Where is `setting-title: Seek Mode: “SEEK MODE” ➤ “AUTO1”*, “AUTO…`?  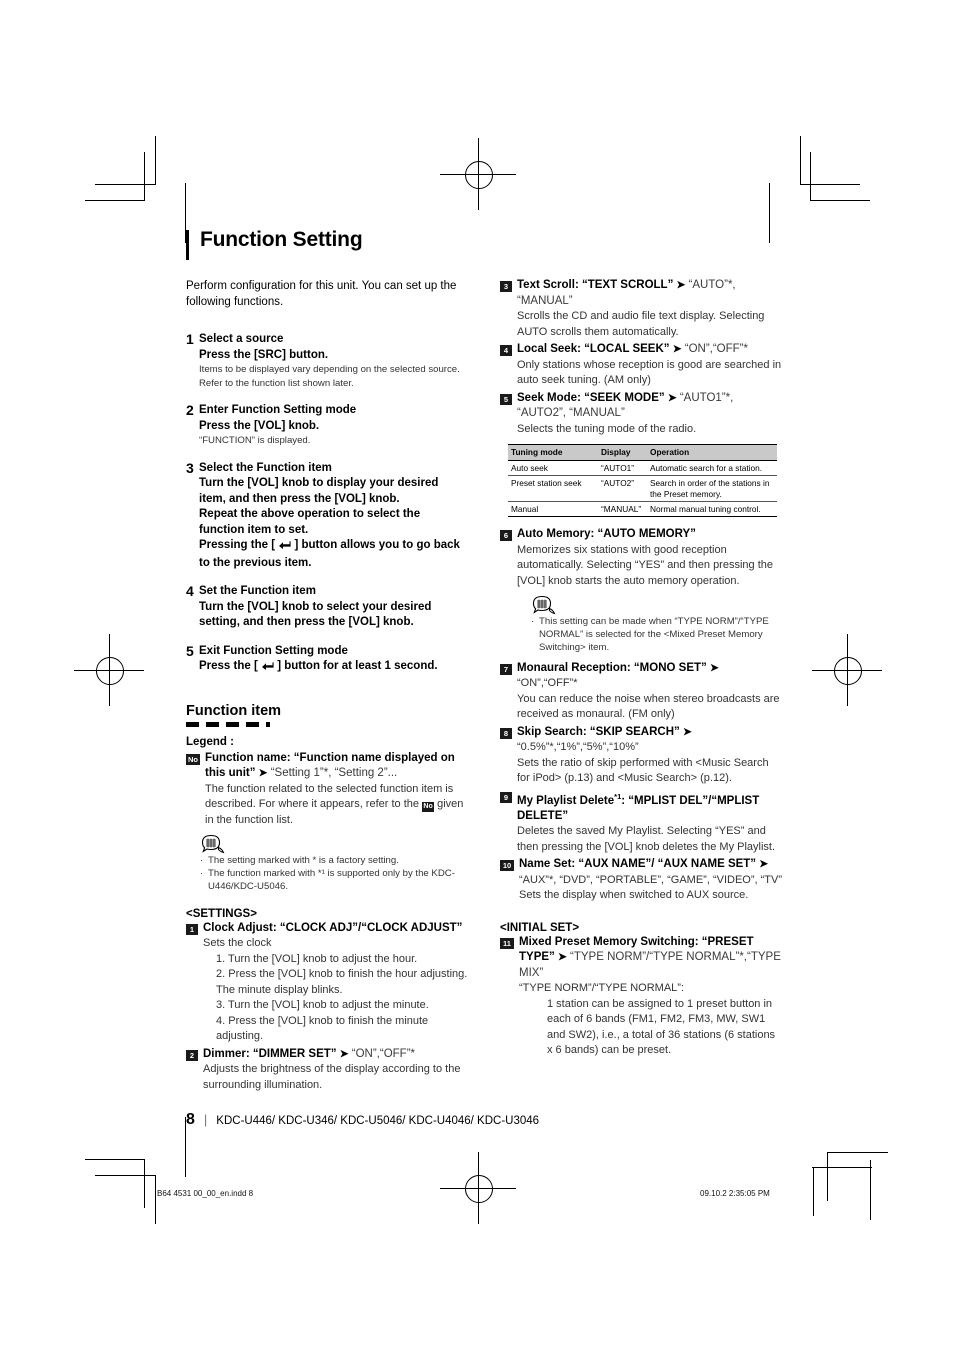 setting-title: Seek Mode: “SEEK MODE” ➤ “AUTO1”*, “AUTO… is located at coordinates (649, 406).